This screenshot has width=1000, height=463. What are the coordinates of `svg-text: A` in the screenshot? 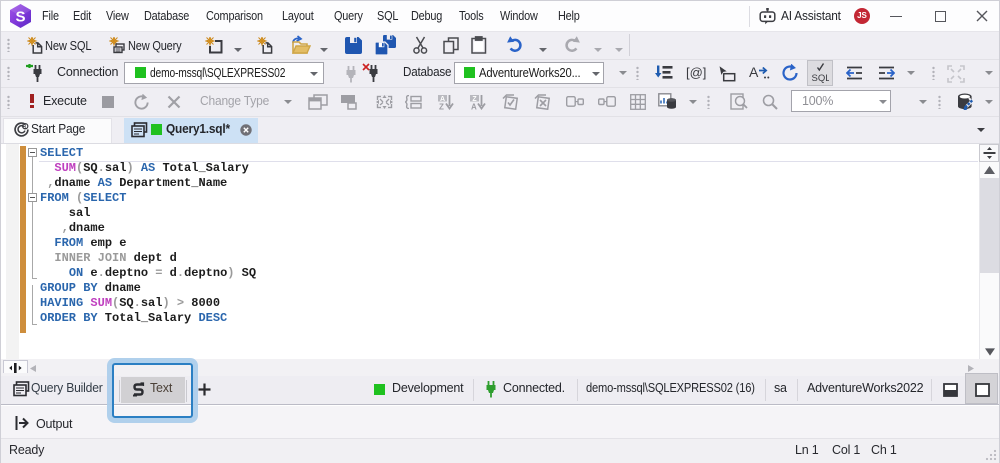 It's located at (474, 107).